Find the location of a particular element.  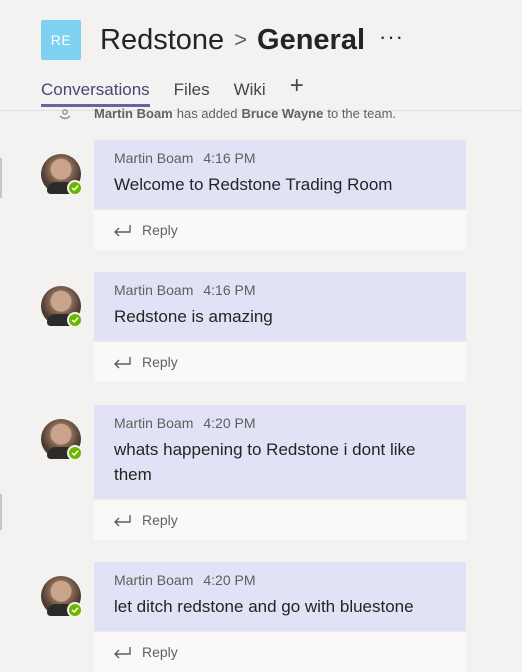

channel-name: General is located at coordinates (311, 39).